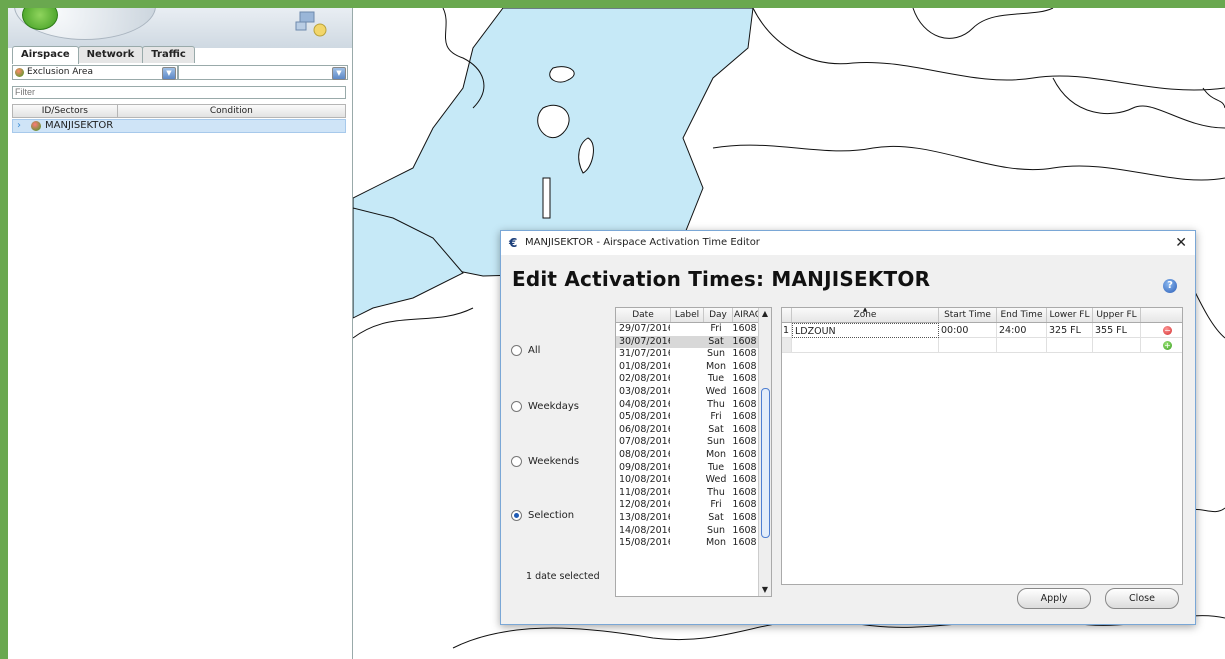 This screenshot has width=1225, height=659. What do you see at coordinates (231, 111) in the screenshot?
I see `column-header-condition: Condition` at bounding box center [231, 111].